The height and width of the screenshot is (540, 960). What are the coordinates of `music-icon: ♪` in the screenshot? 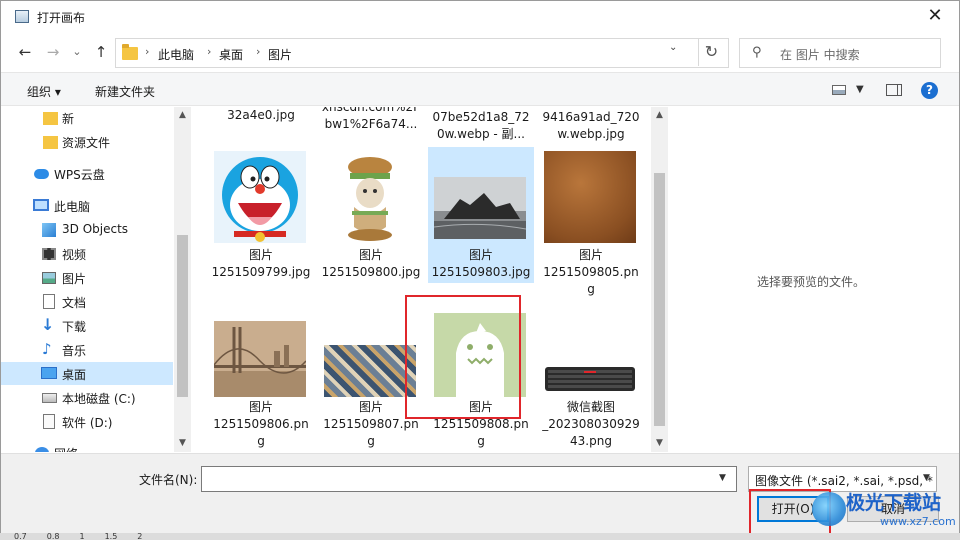 It's located at (47, 349).